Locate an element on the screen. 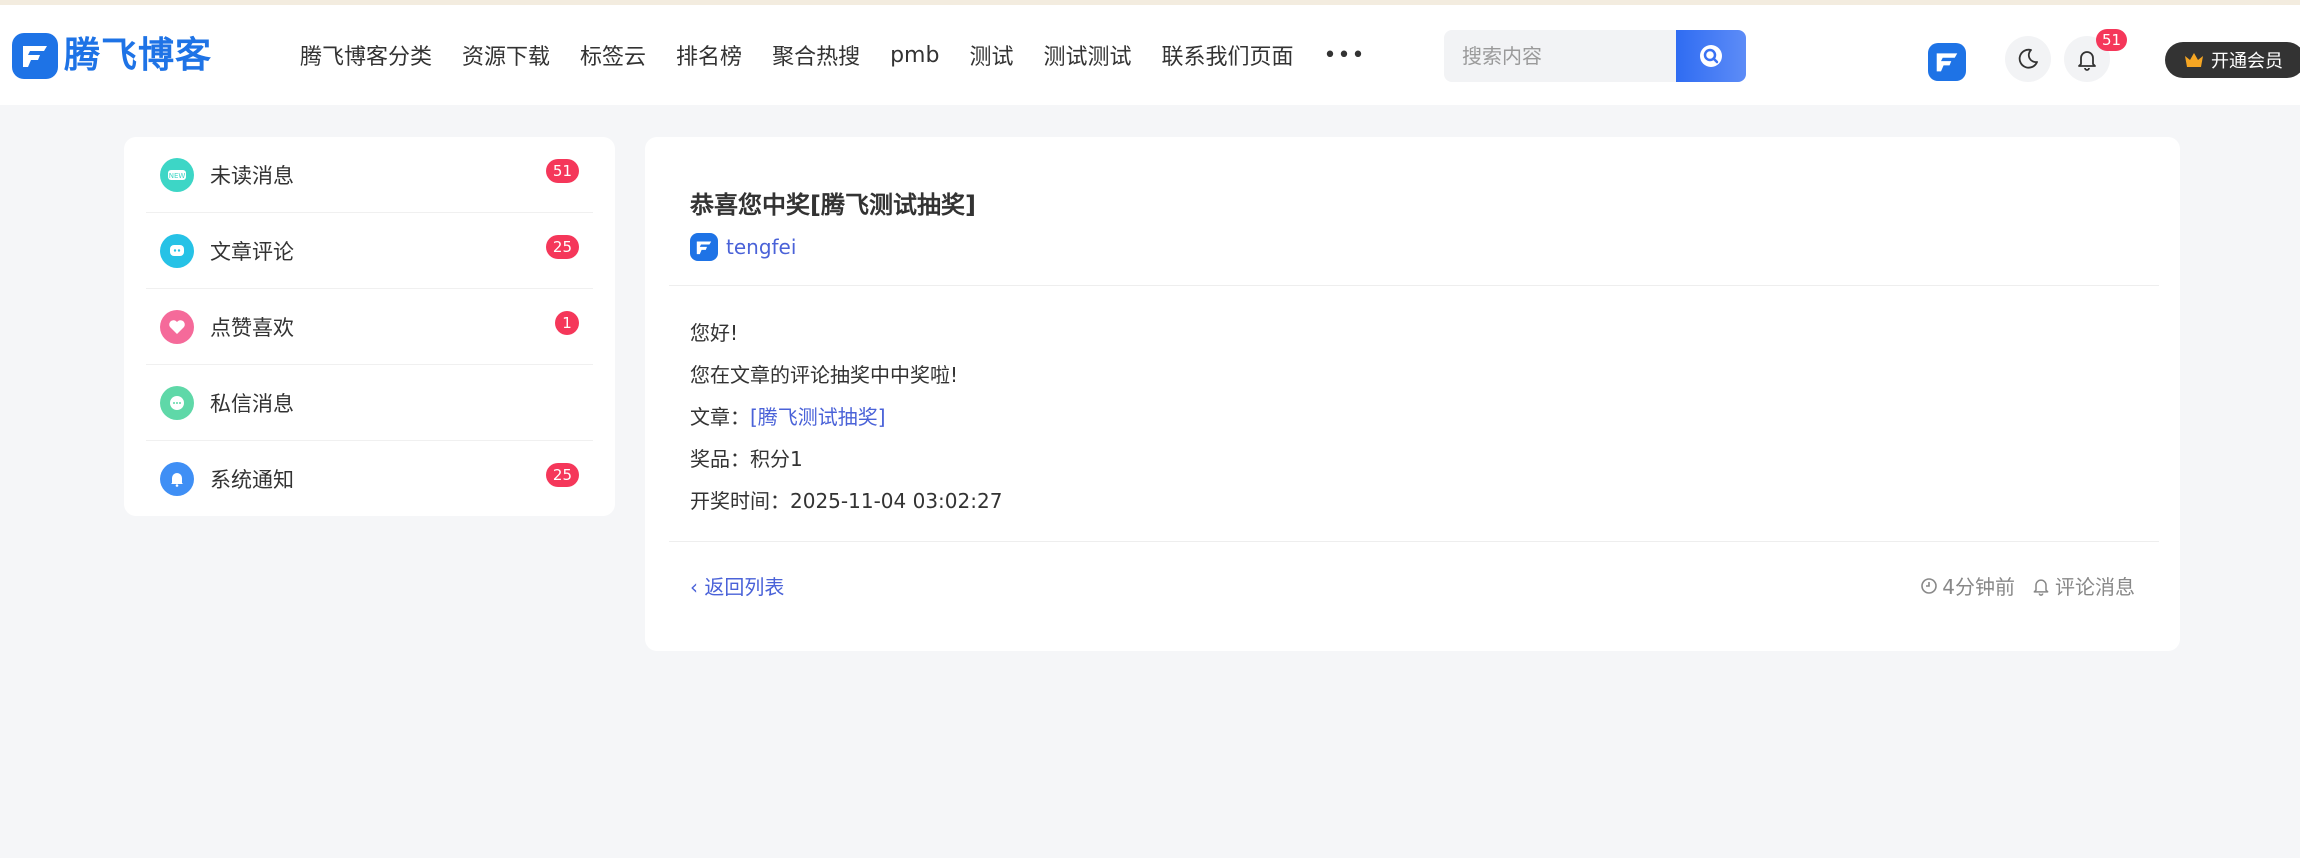  site-logo: 腾飞博客 is located at coordinates (112, 56).